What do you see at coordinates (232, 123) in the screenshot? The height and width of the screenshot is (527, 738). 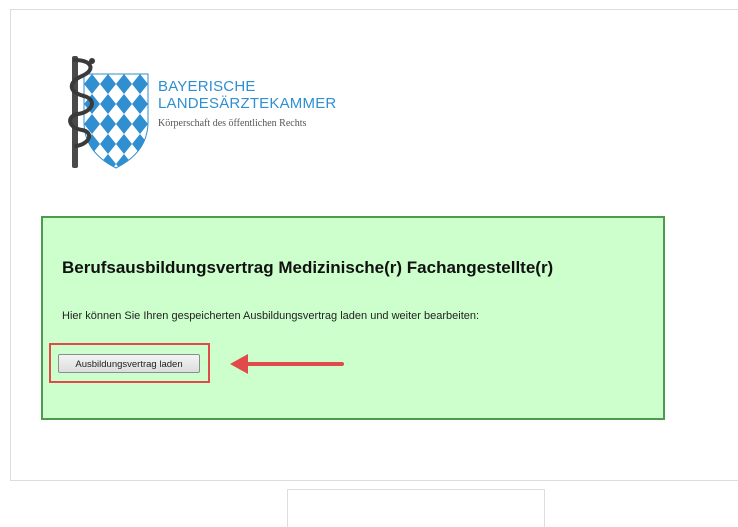 I see `organization-subtitle: Körperschaft des öffentlichen Rechts` at bounding box center [232, 123].